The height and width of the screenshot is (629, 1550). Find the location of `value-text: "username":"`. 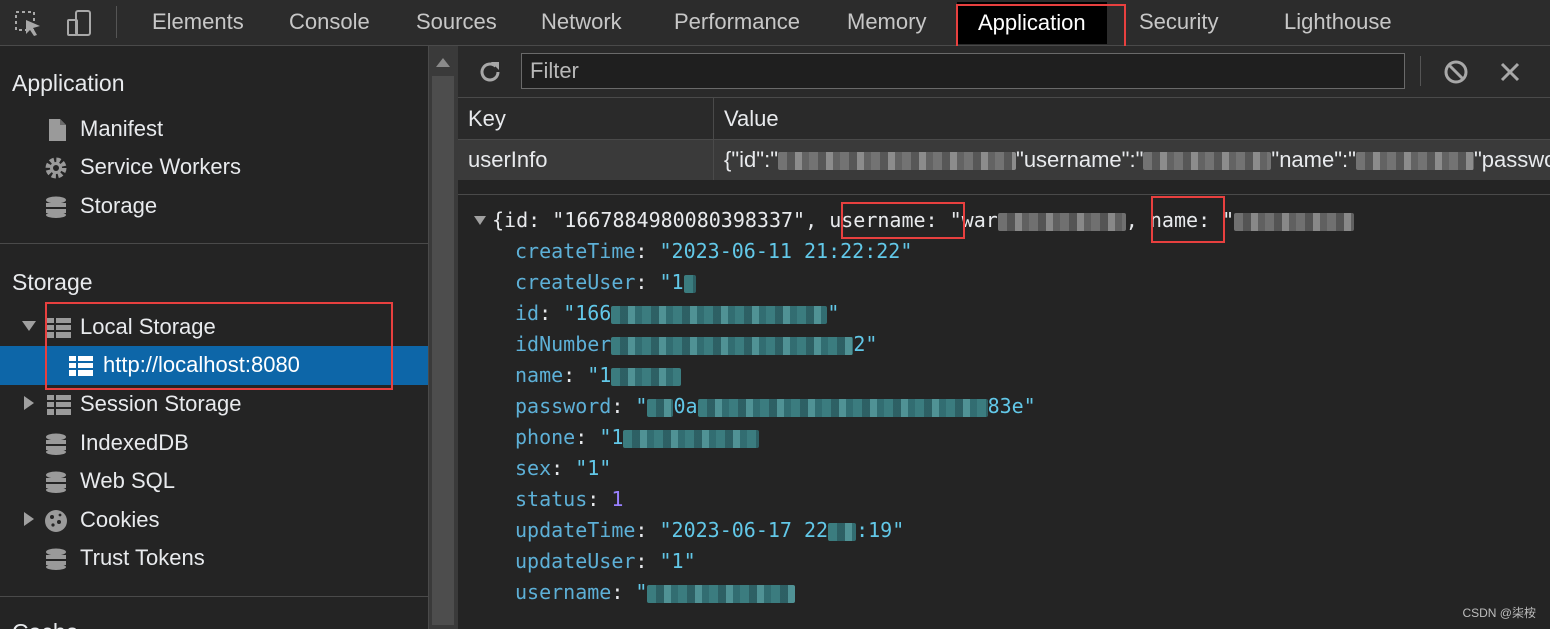

value-text: "username":" is located at coordinates (1080, 159).